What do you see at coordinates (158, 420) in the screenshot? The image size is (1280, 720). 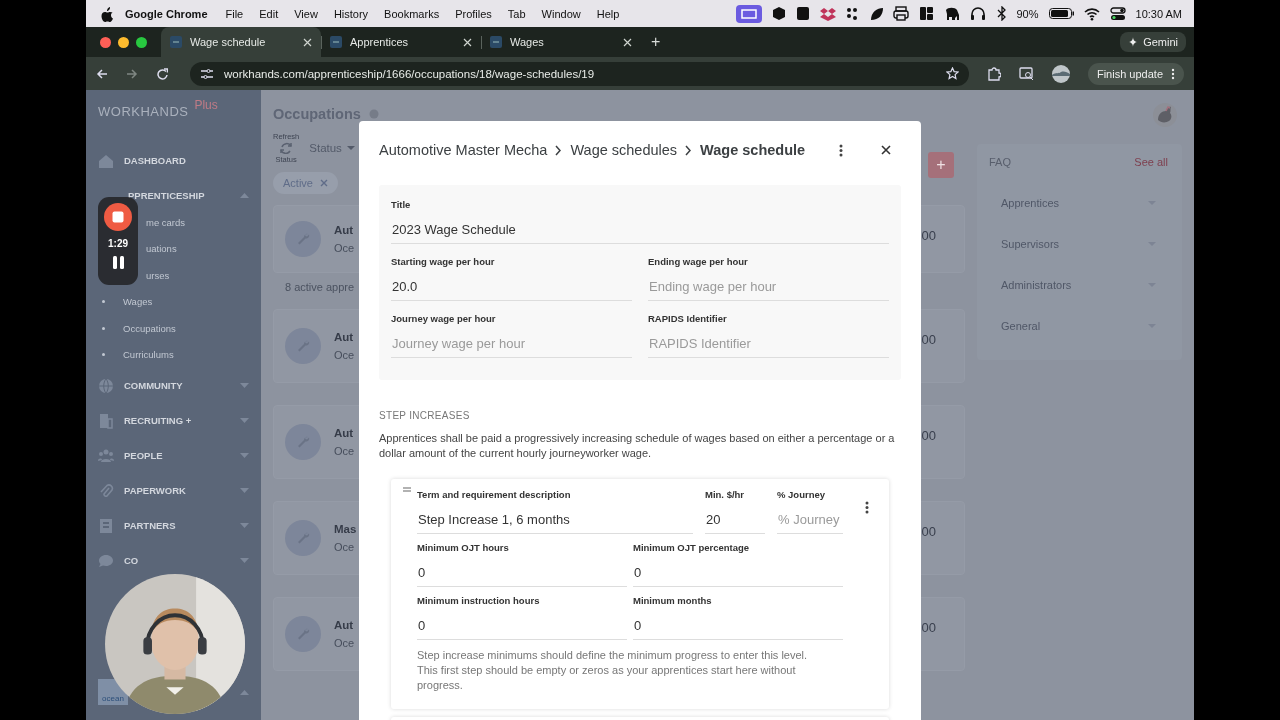 I see `sidebar-item: RECRUITING +` at bounding box center [158, 420].